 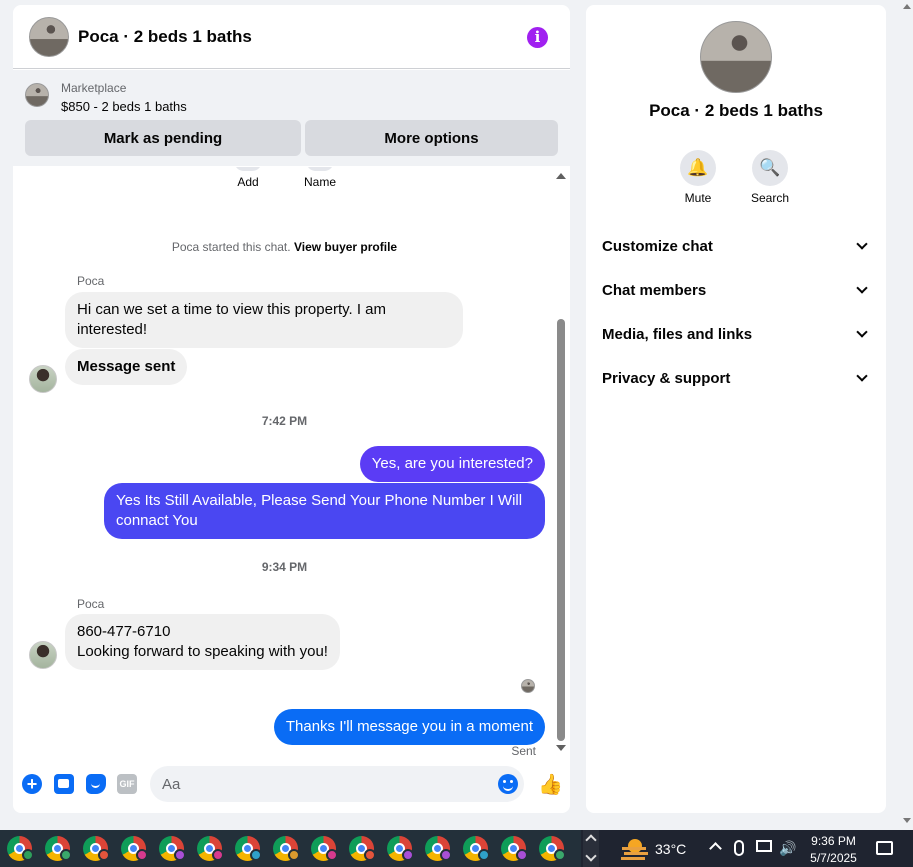 What do you see at coordinates (320, 169) in the screenshot?
I see `name-icon` at bounding box center [320, 169].